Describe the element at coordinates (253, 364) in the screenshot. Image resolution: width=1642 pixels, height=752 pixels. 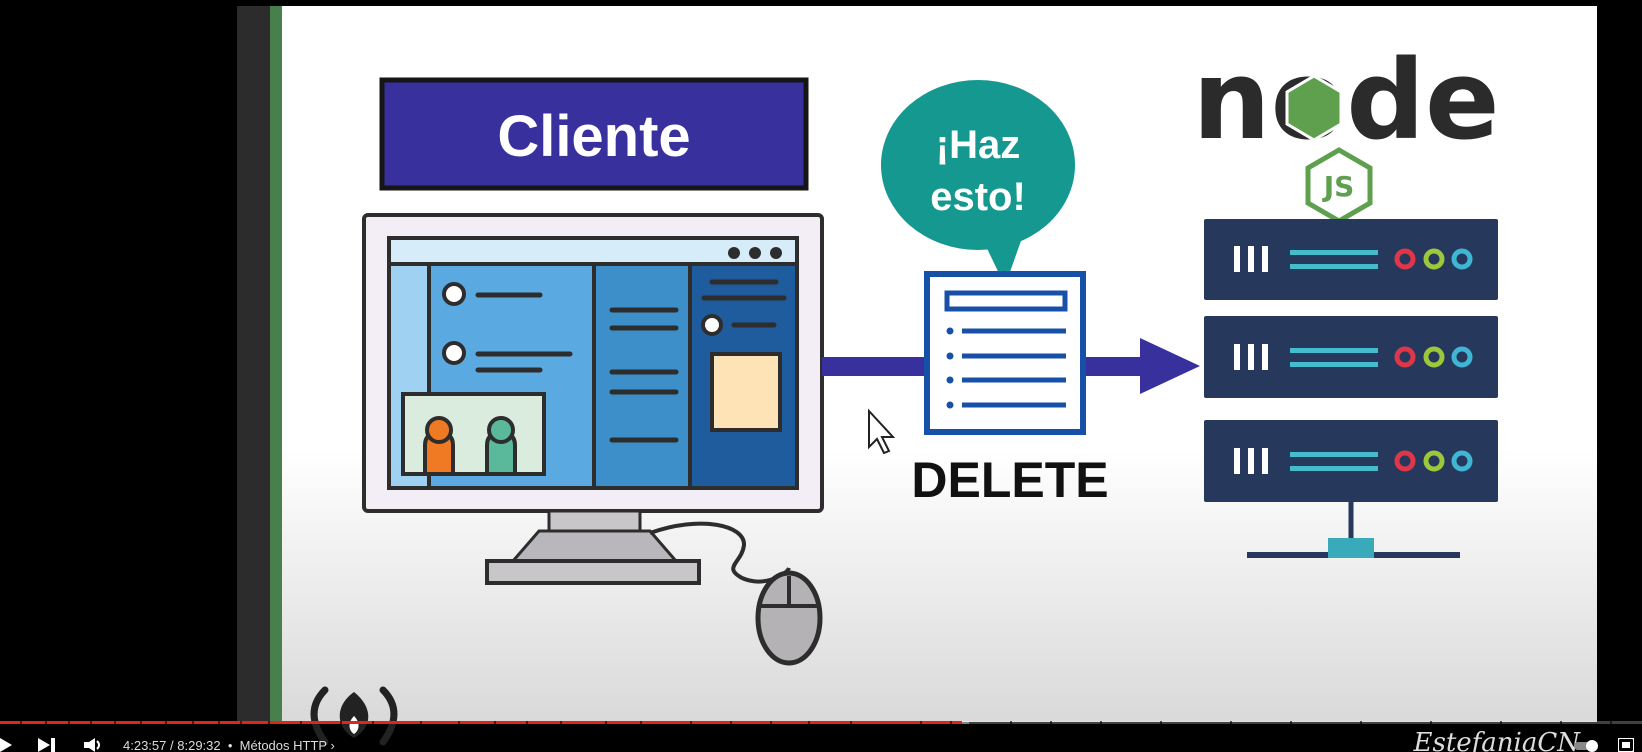
I see `left-dark-panel` at that location.